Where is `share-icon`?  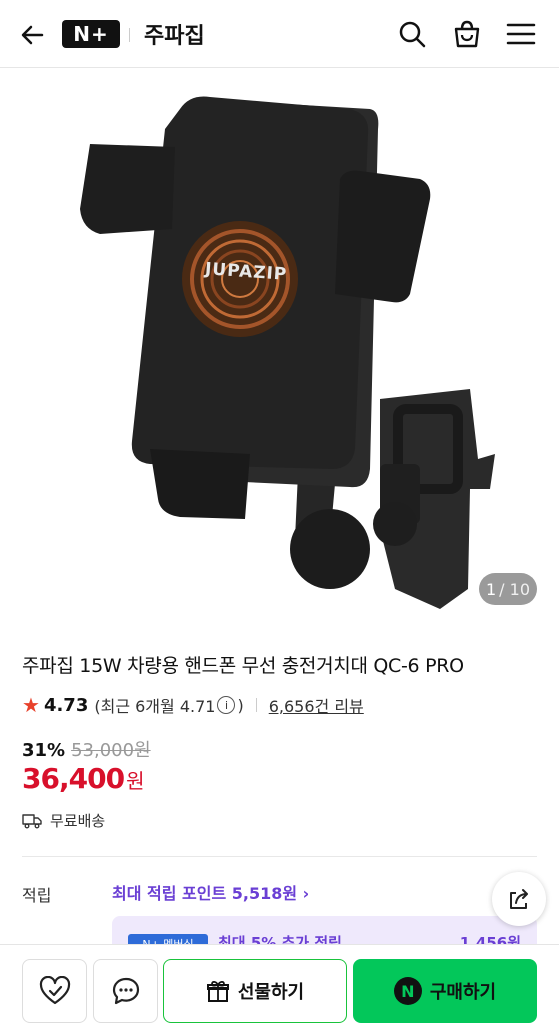 share-icon is located at coordinates (519, 899).